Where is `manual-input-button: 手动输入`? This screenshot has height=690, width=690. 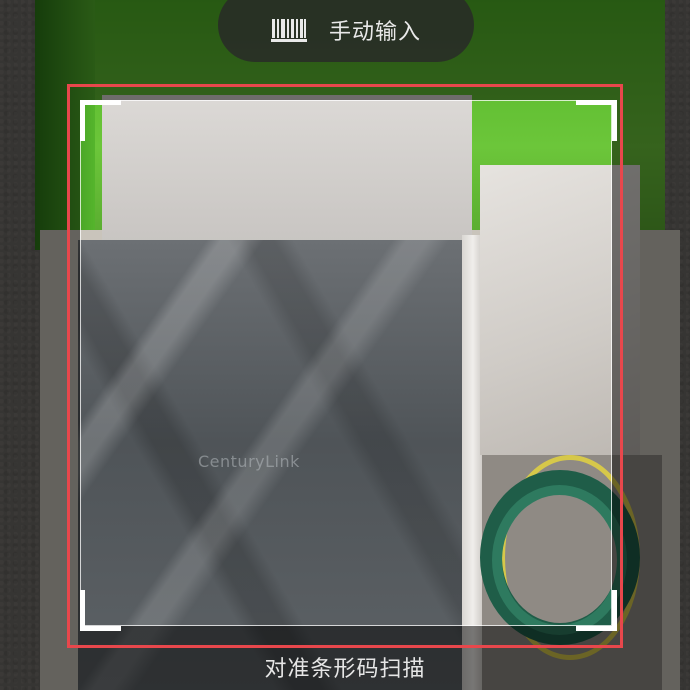
manual-input-button: 手动输入 is located at coordinates (346, 31).